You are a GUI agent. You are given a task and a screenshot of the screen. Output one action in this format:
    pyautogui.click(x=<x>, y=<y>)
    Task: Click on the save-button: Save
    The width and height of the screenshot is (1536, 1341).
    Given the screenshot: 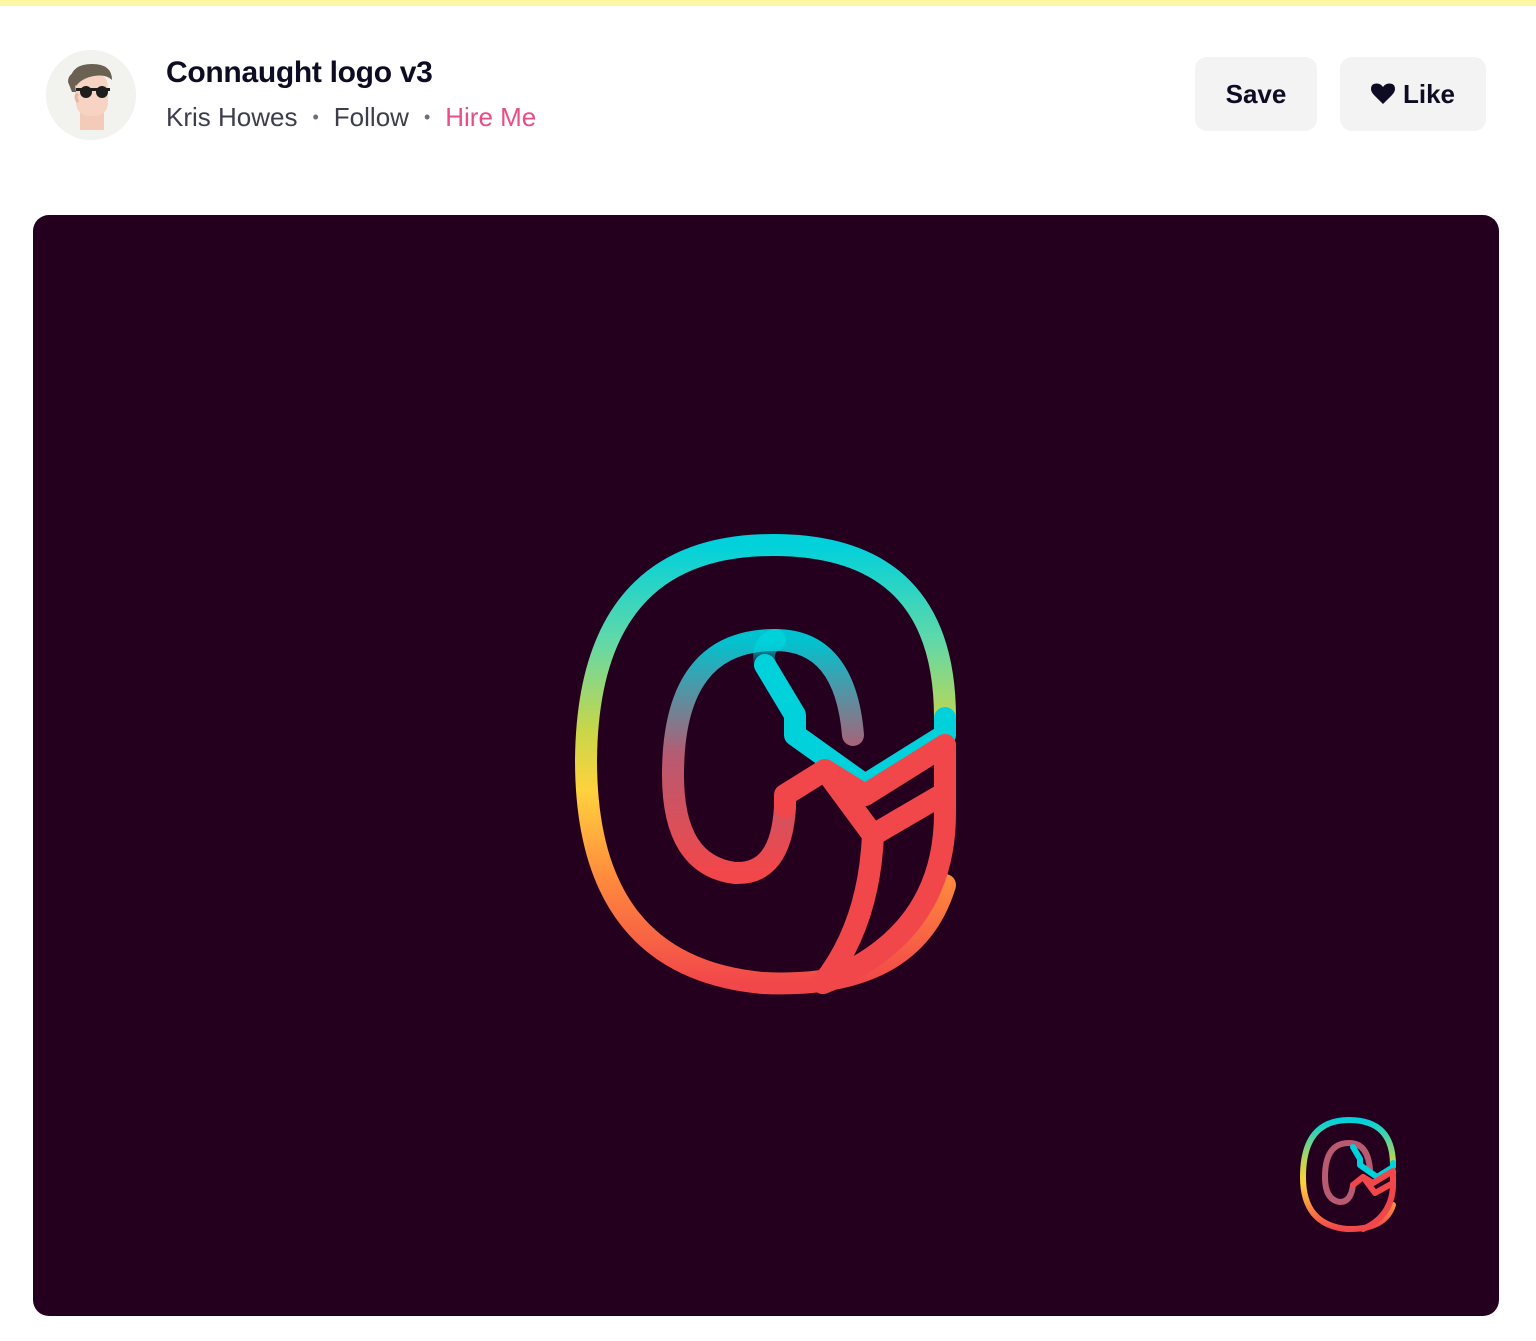 What is the action you would take?
    pyautogui.click(x=1256, y=94)
    